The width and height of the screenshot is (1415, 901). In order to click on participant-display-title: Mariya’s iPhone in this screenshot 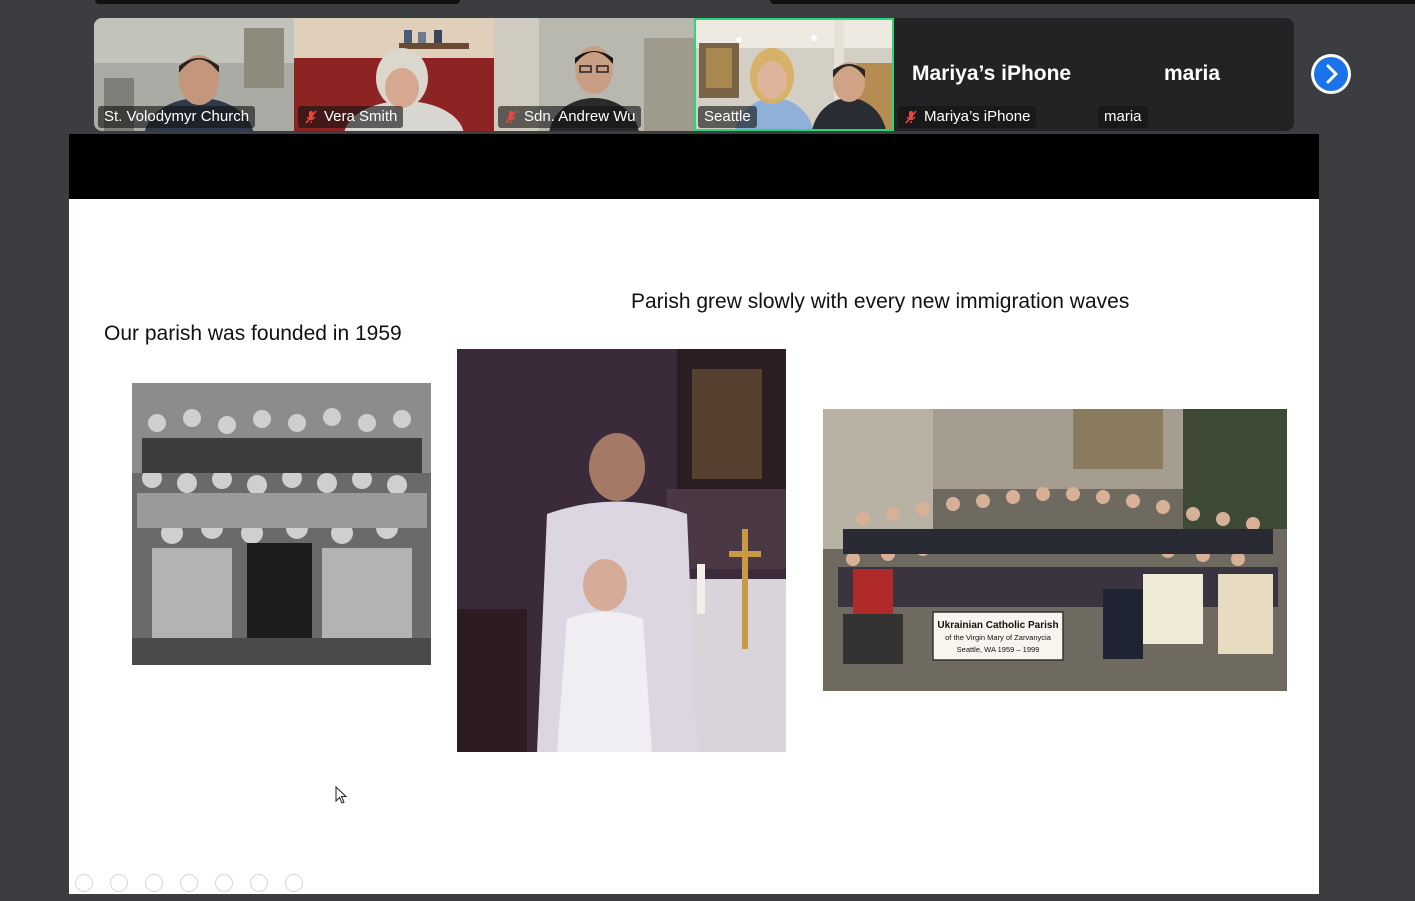, I will do `click(992, 73)`.